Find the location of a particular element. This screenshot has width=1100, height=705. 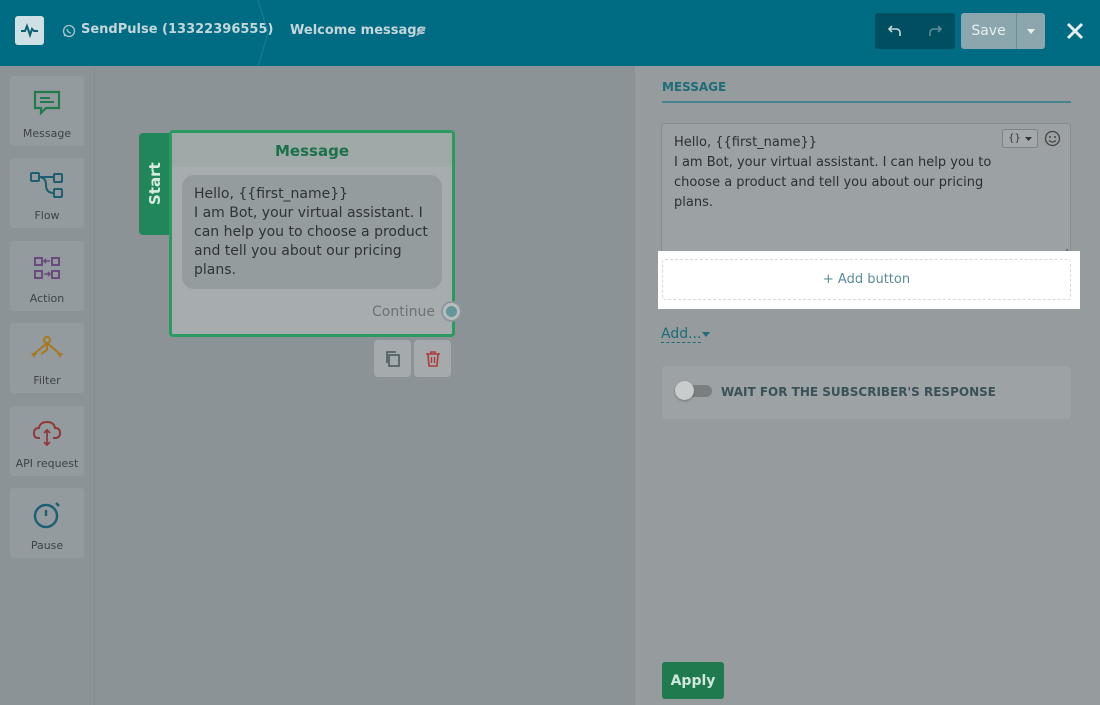

panel-heading: MESSAGE is located at coordinates (694, 87).